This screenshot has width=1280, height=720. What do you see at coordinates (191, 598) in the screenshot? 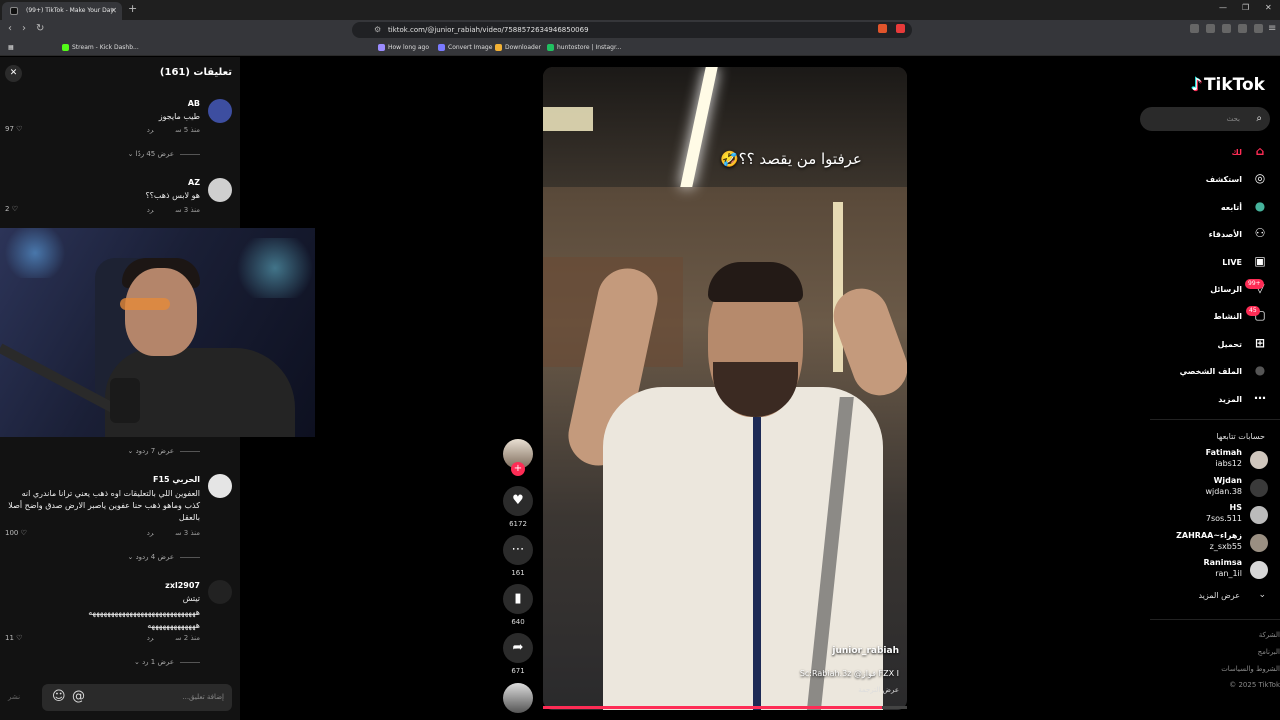
I see `comment-text: تيتش` at bounding box center [191, 598].